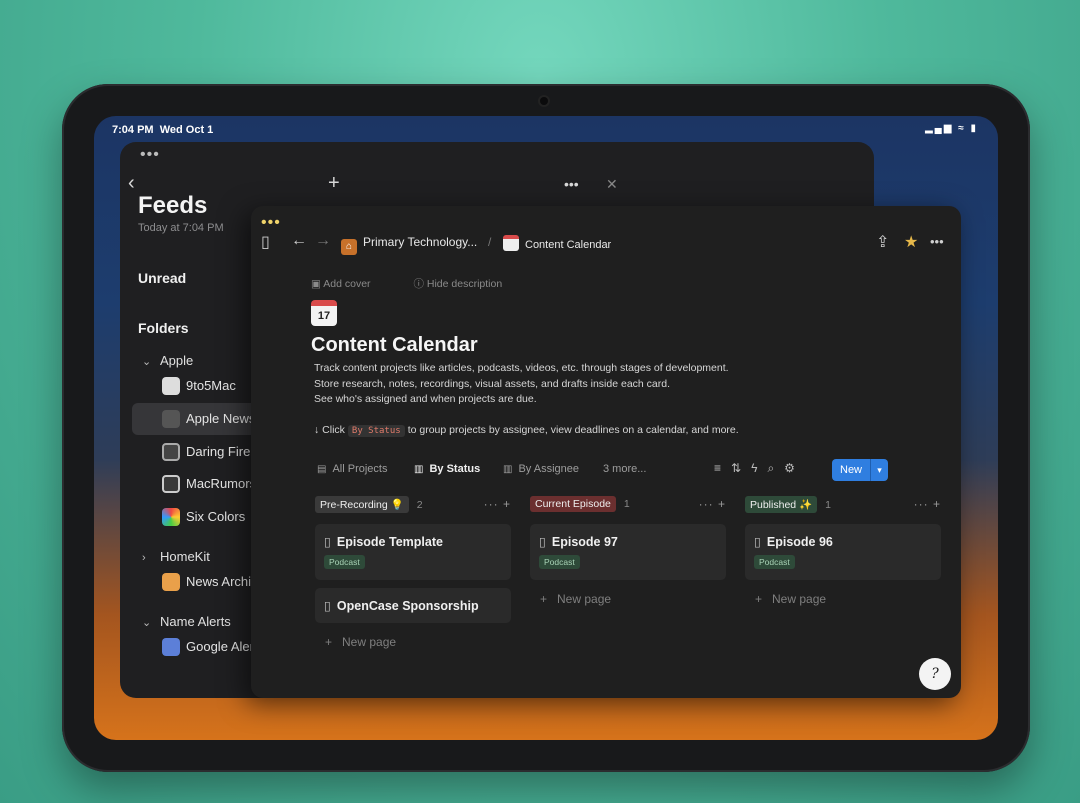 The image size is (1080, 803). I want to click on table-icon: ▤, so click(322, 469).